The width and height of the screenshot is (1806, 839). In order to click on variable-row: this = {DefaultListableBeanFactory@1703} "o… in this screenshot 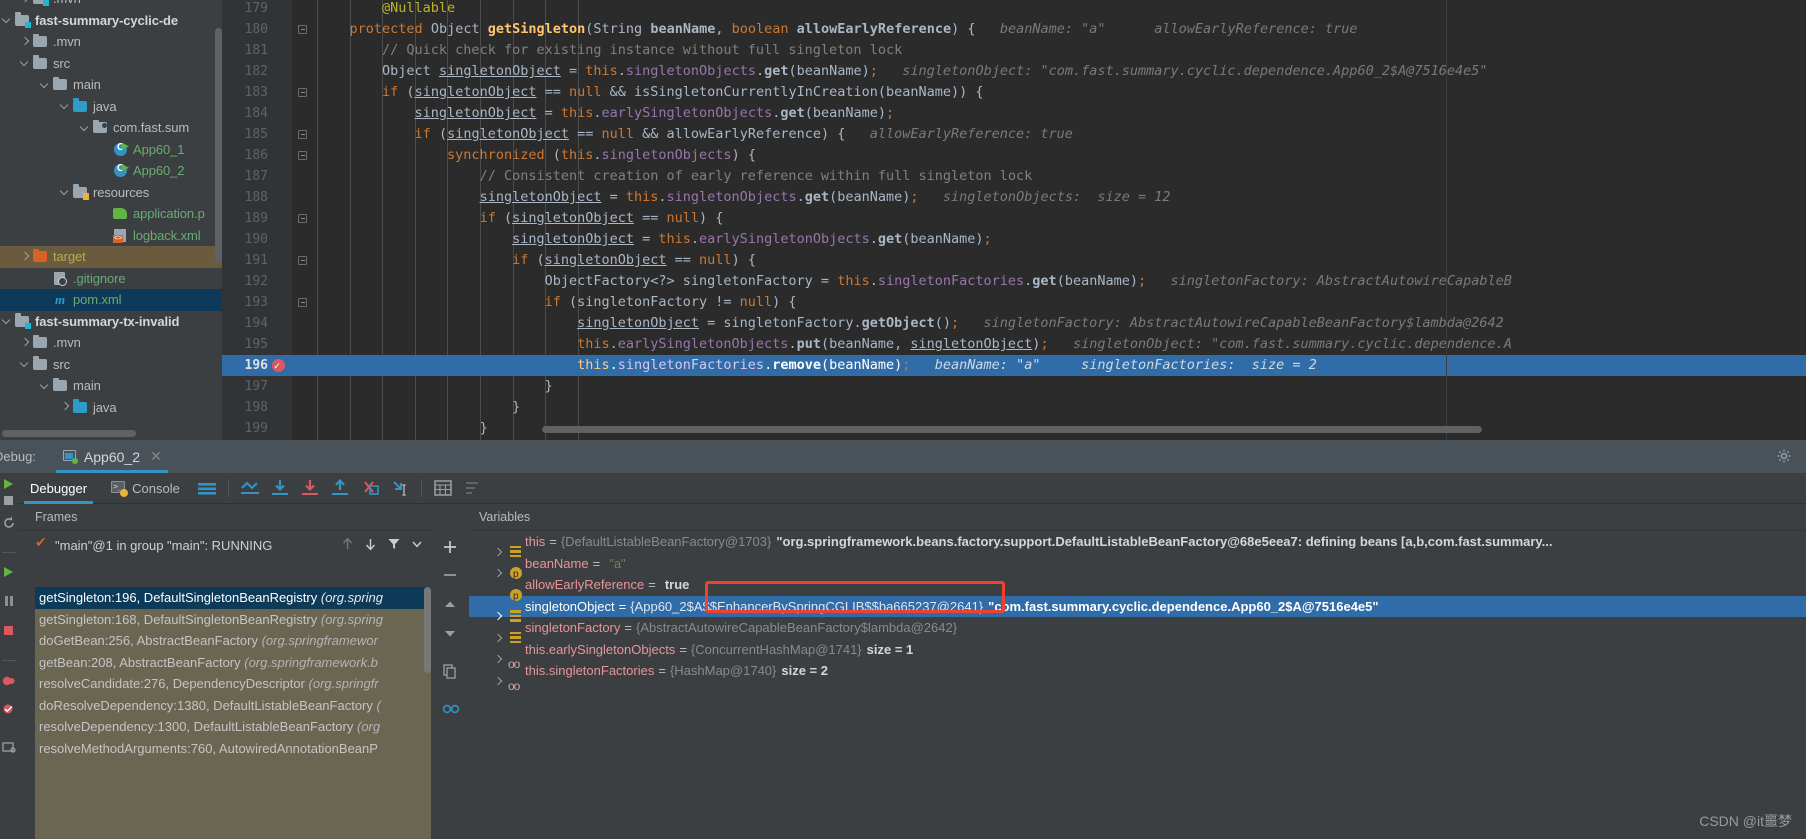, I will do `click(1137, 544)`.